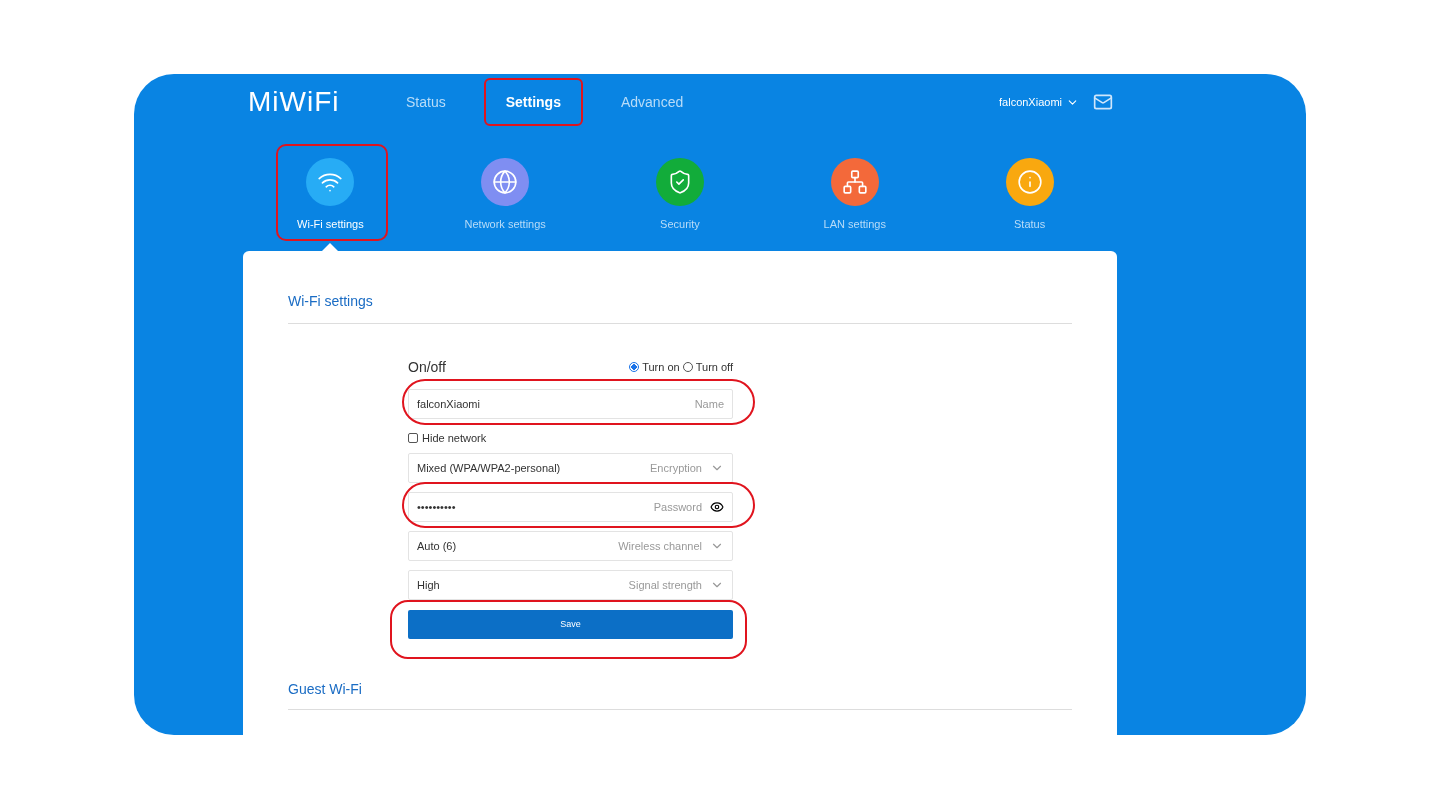 This screenshot has width=1440, height=810. Describe the element at coordinates (1039, 102) in the screenshot. I see `user-menu: falconXiaomi` at that location.